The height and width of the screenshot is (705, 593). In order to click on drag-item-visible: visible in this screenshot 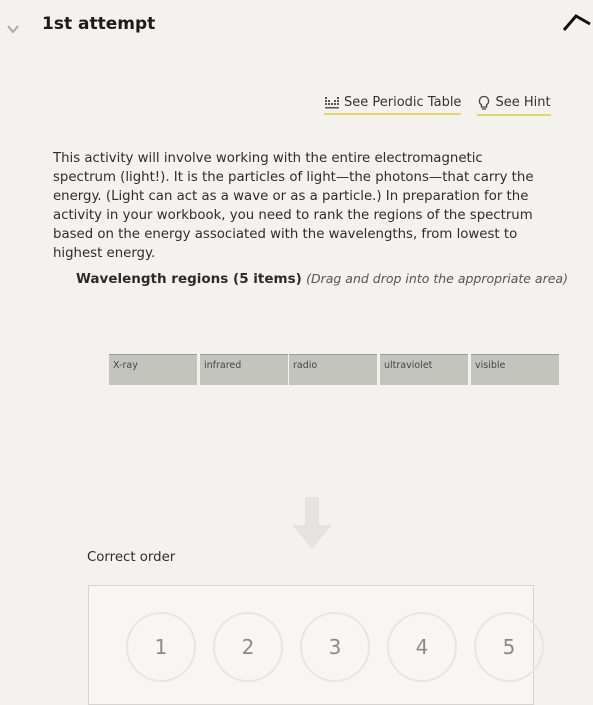, I will do `click(515, 369)`.